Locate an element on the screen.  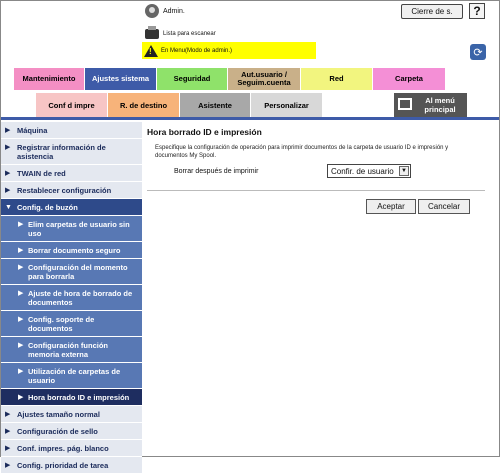
sidebar-subitem: ▶ Configuración del momento para borrarla is located at coordinates (71, 272).